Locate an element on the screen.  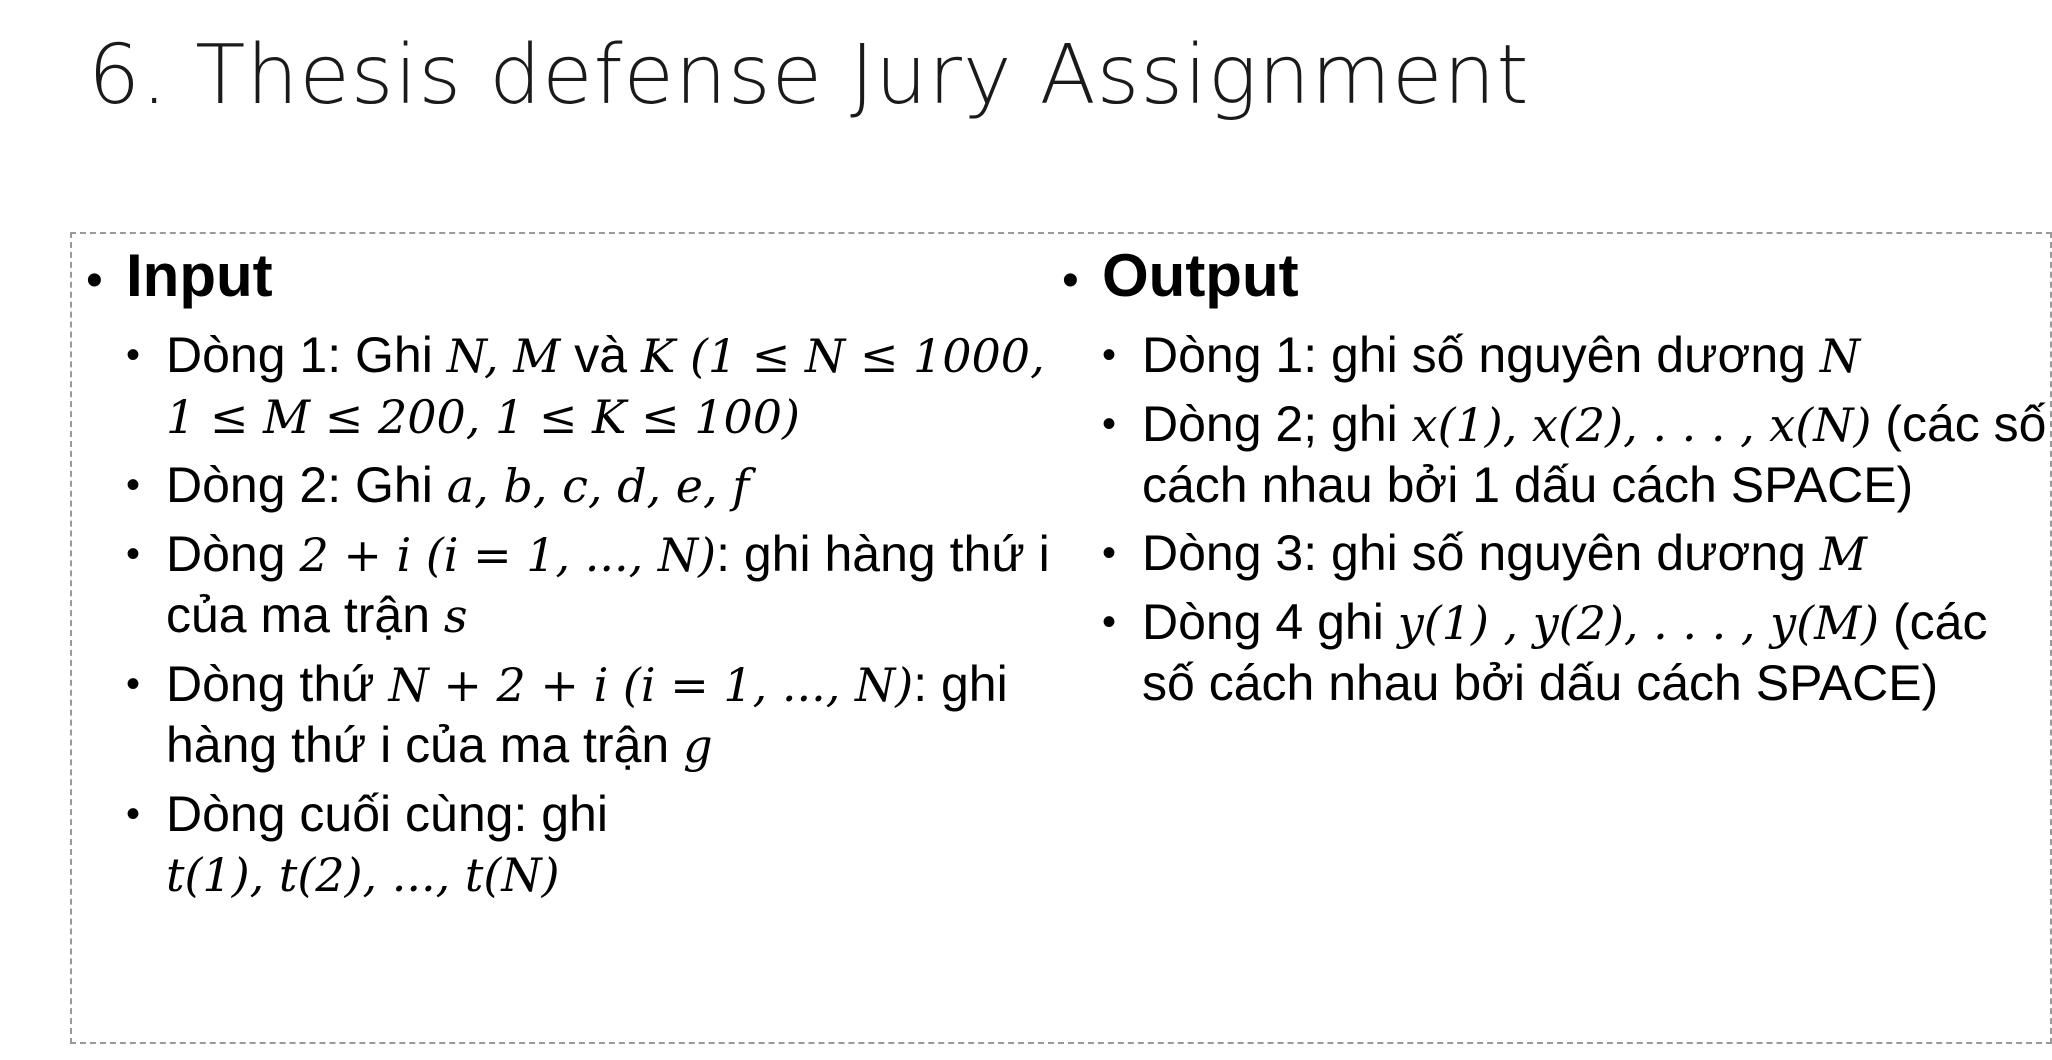
output-heading-row: • Output is located at coordinates (1557, 278).